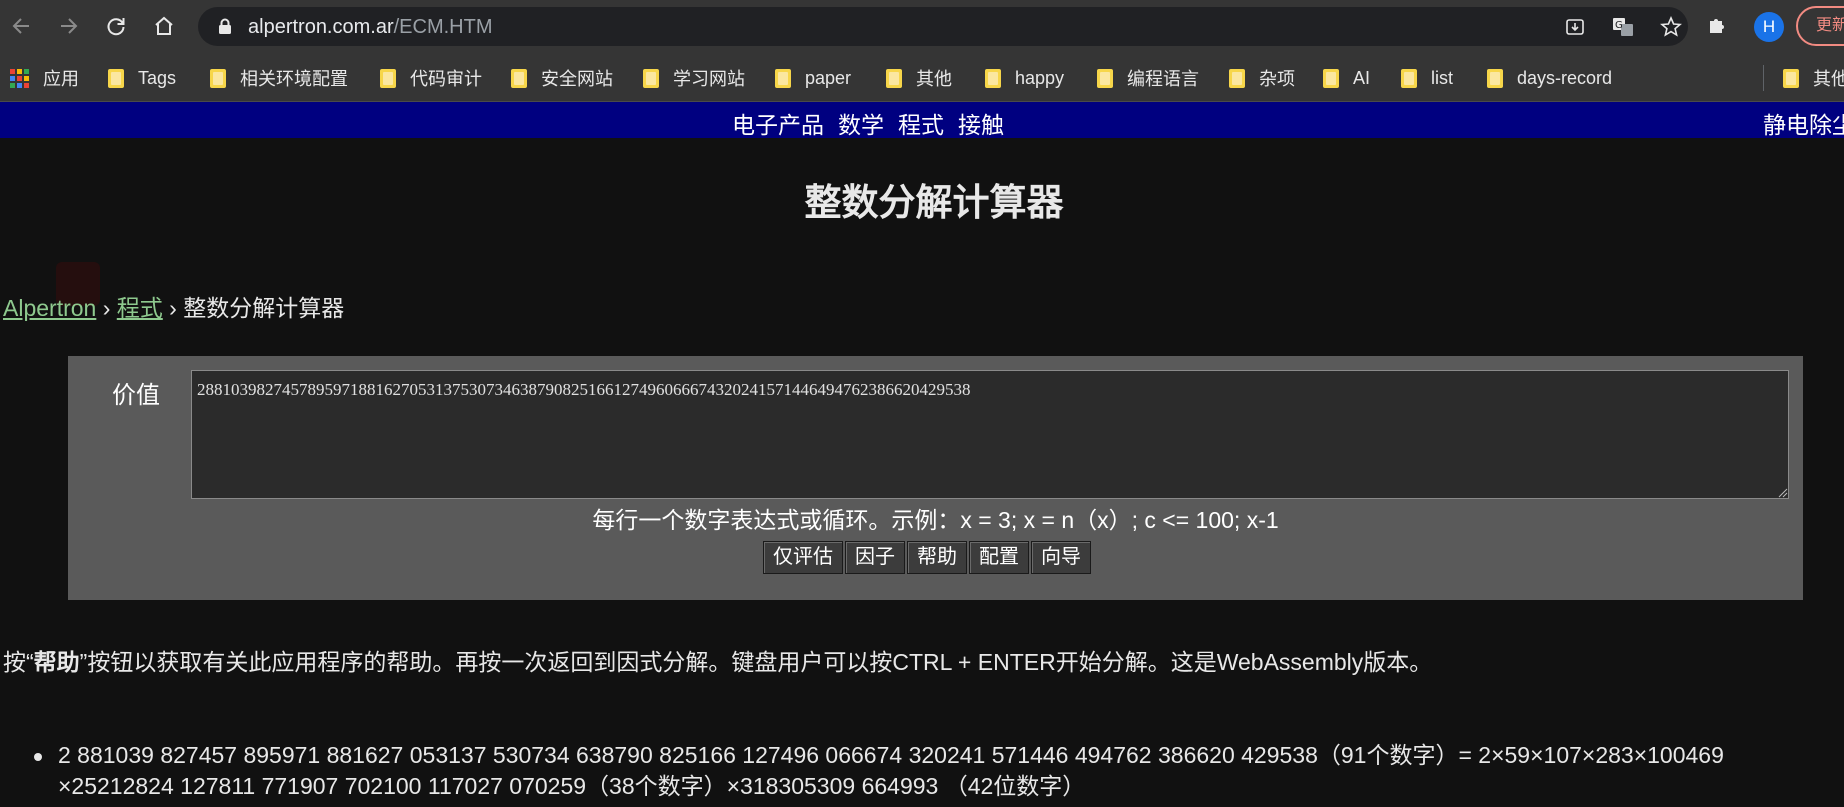 Image resolution: width=1844 pixels, height=807 pixels. What do you see at coordinates (1277, 79) in the screenshot?
I see `bookmark-label: 杂项` at bounding box center [1277, 79].